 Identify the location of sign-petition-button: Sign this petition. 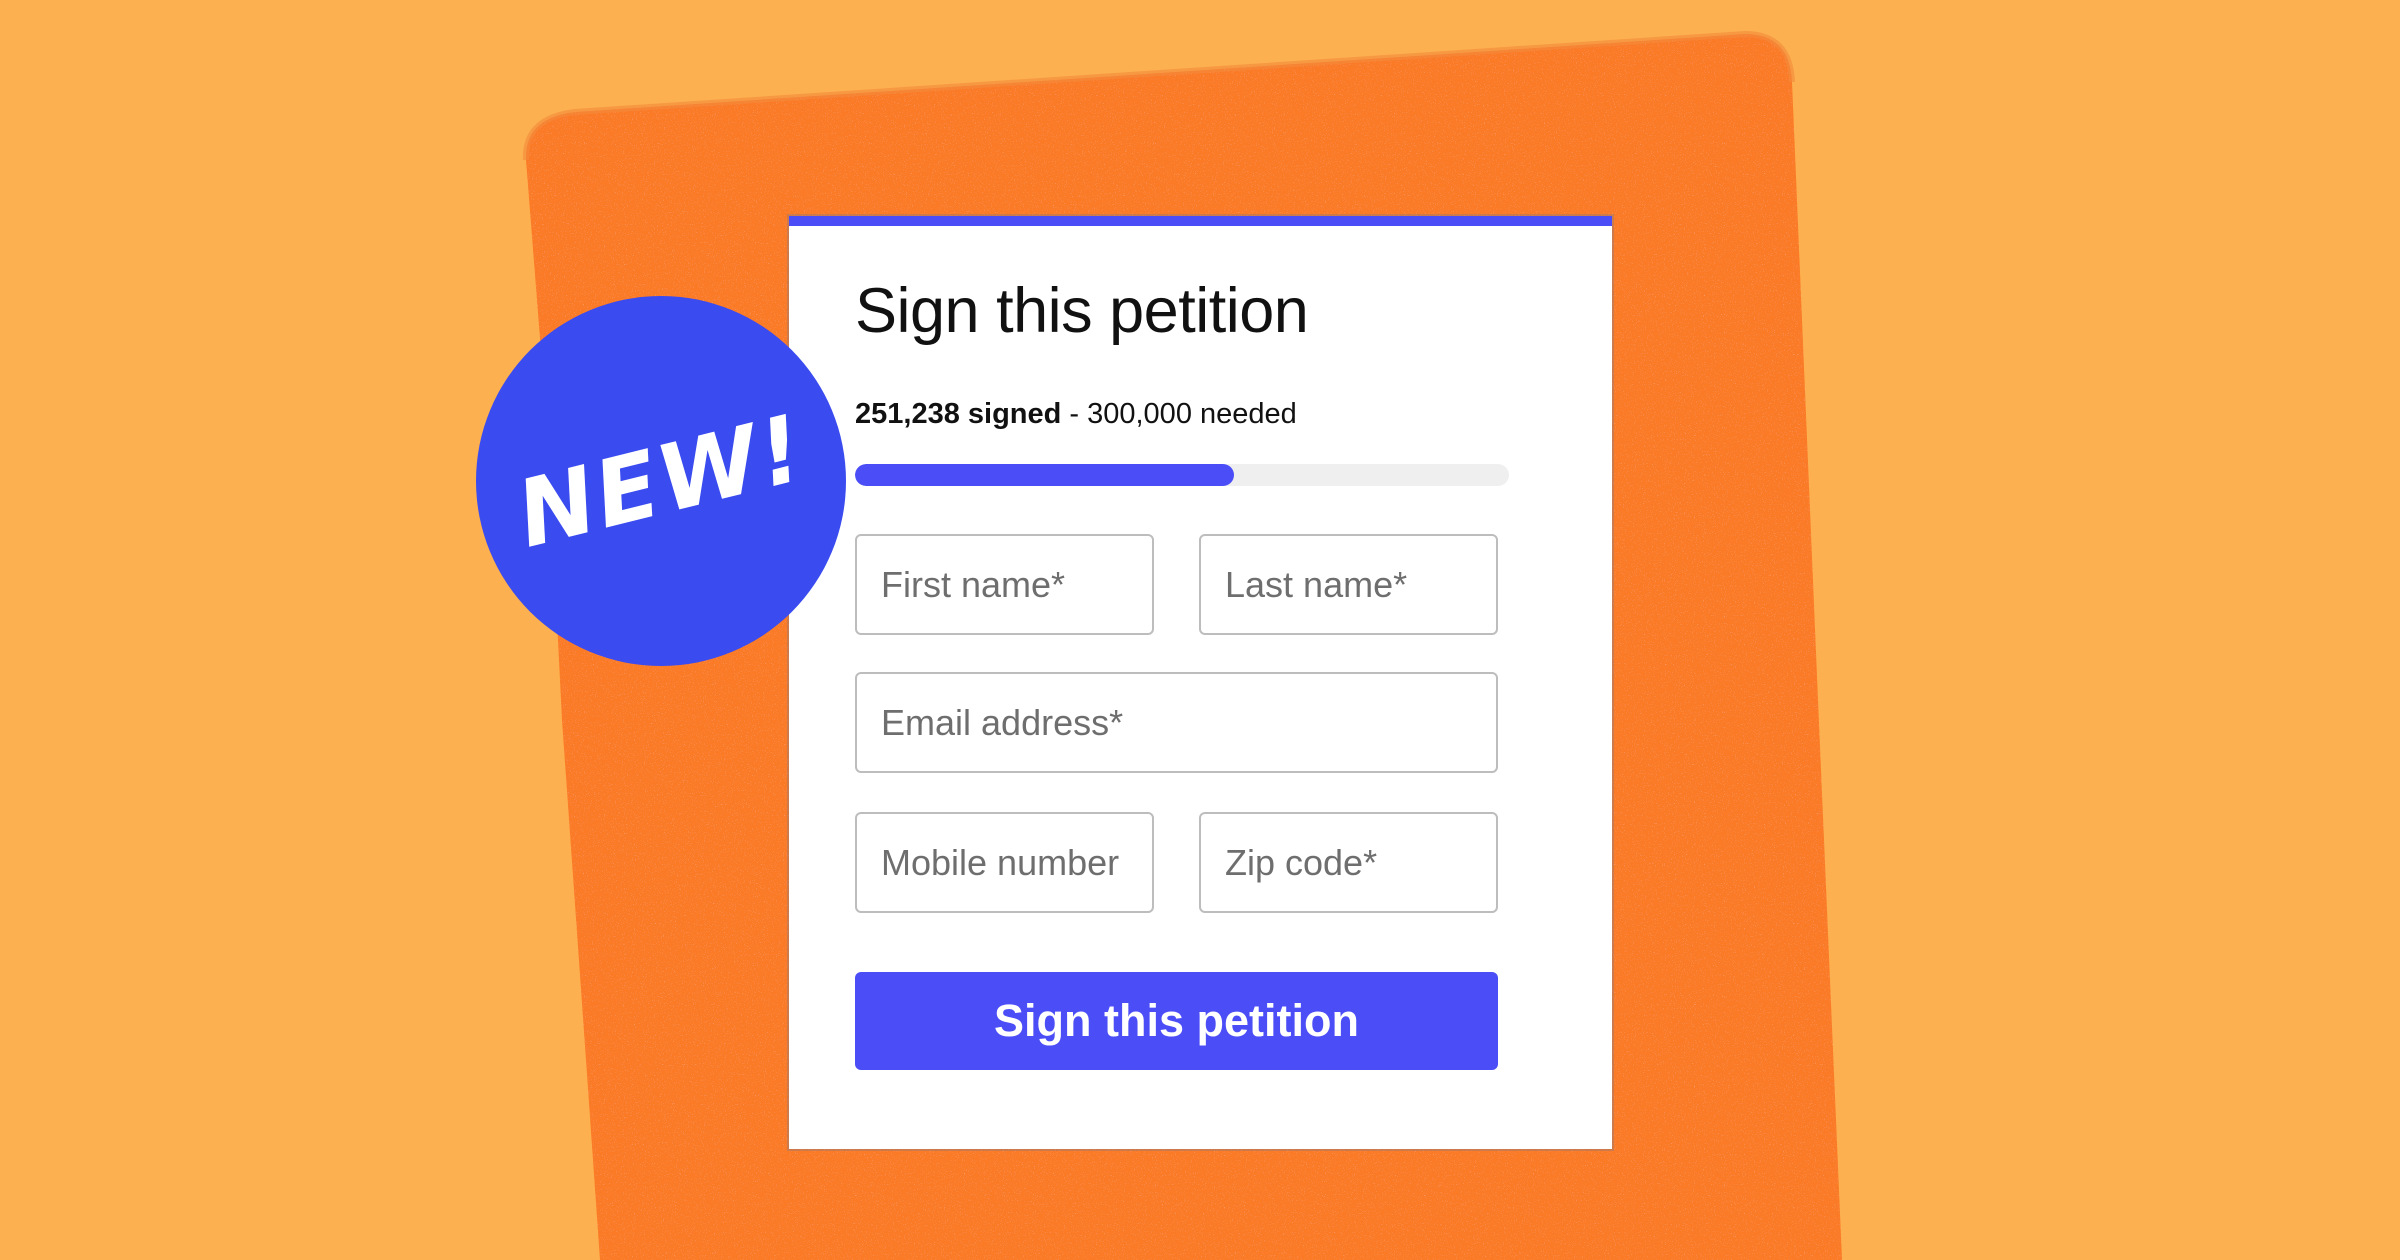
(1176, 1021).